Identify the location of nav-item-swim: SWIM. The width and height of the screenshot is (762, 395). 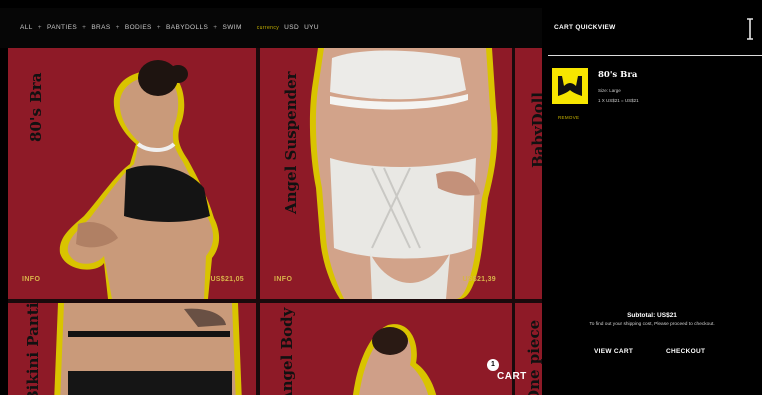
(231, 27).